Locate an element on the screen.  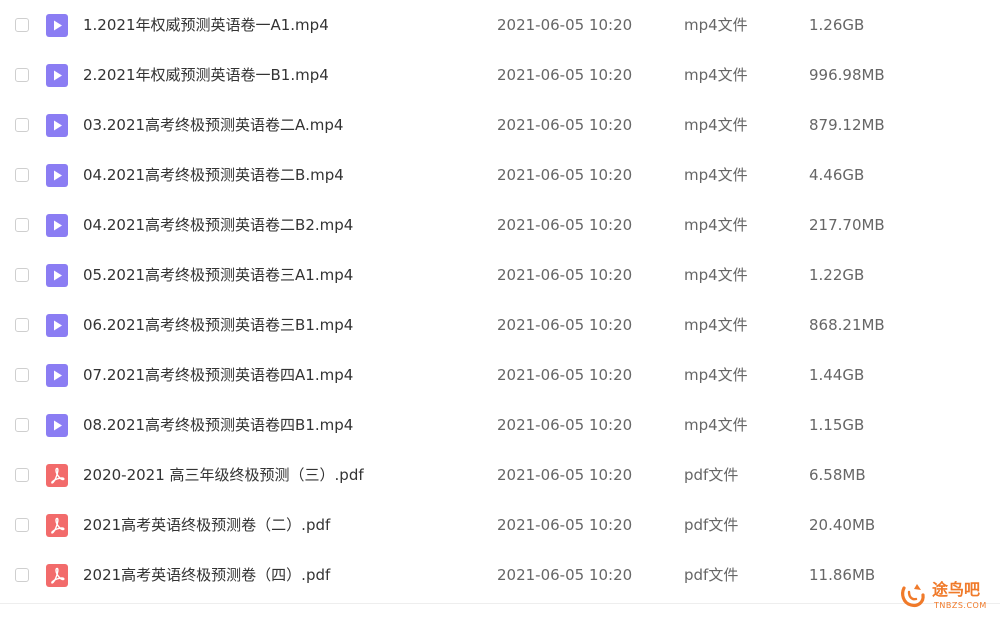
file-name: 04.2021高考终极预测英语卷二B2.mp4 is located at coordinates (218, 225).